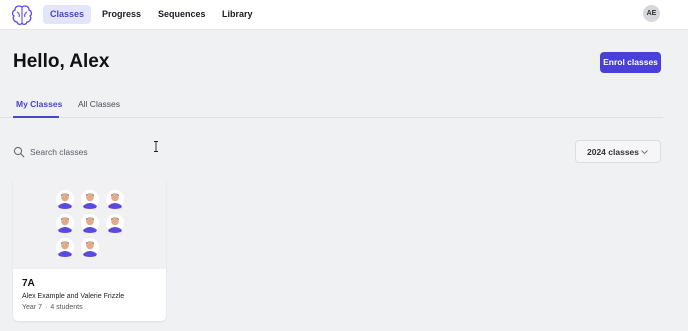  Describe the element at coordinates (22, 15) in the screenshot. I see `brain-logo-icon` at that location.